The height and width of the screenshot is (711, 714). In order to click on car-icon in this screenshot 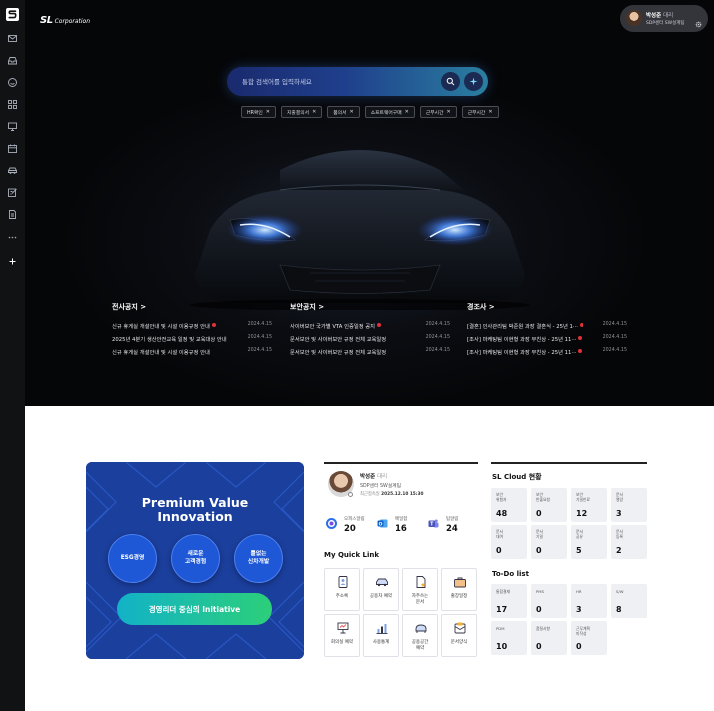, I will do `click(12, 170)`.